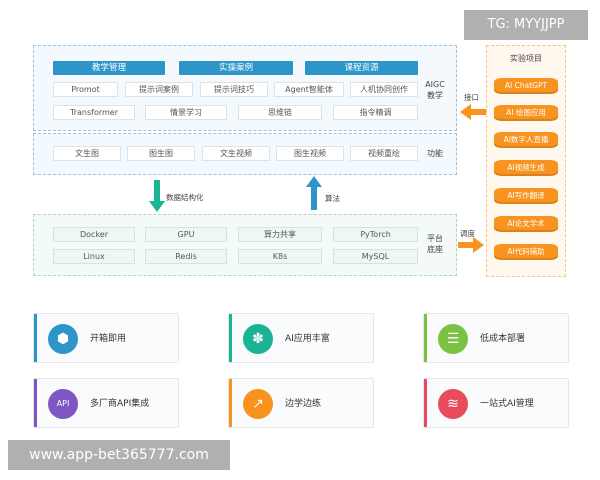 This screenshot has height=480, width=600. What do you see at coordinates (453, 404) in the screenshot?
I see `layers-icon: ≋` at bounding box center [453, 404].